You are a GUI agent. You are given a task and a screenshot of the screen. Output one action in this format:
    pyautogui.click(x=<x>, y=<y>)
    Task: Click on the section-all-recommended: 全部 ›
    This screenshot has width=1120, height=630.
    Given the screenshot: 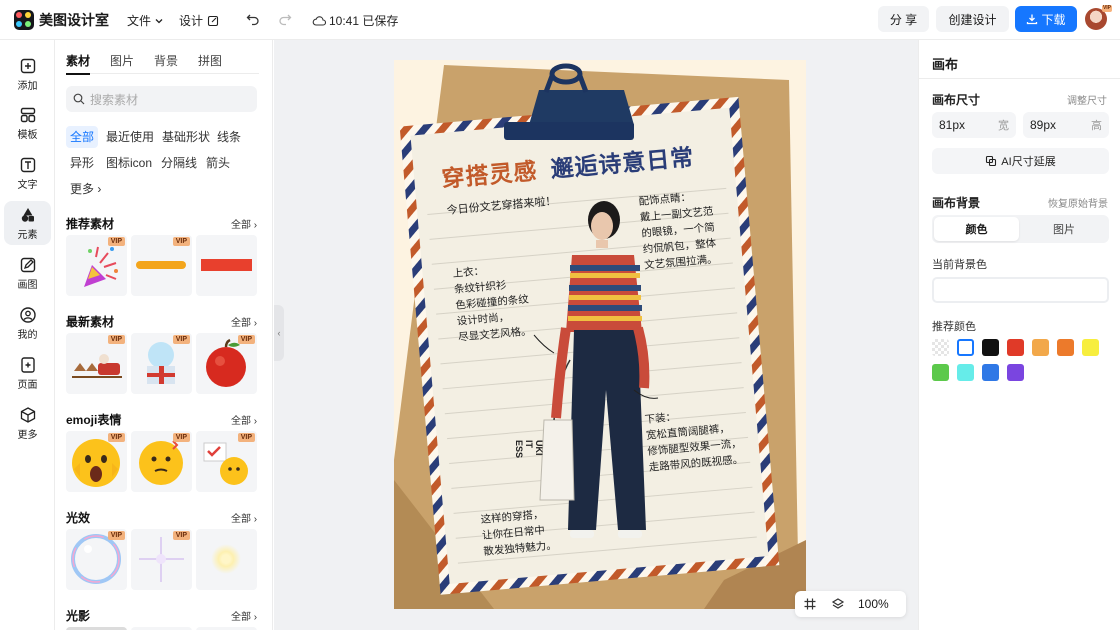 What is the action you would take?
    pyautogui.click(x=244, y=223)
    